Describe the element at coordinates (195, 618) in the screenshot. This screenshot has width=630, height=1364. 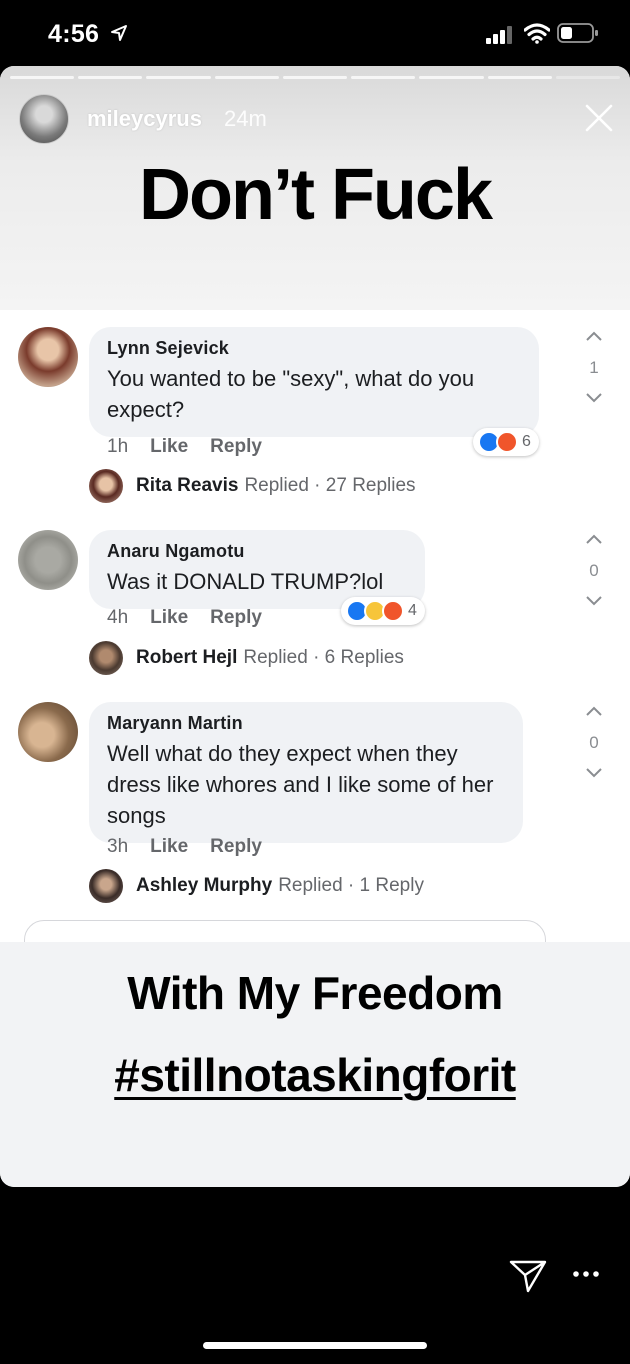
I see `comment-meta: 4h Like Reply` at that location.